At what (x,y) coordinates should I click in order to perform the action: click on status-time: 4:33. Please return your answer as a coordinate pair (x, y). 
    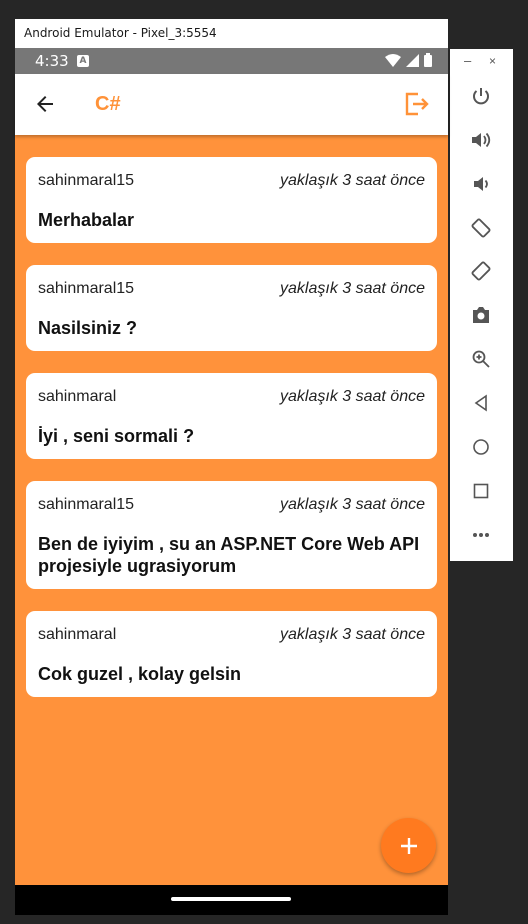
    Looking at the image, I should click on (52, 61).